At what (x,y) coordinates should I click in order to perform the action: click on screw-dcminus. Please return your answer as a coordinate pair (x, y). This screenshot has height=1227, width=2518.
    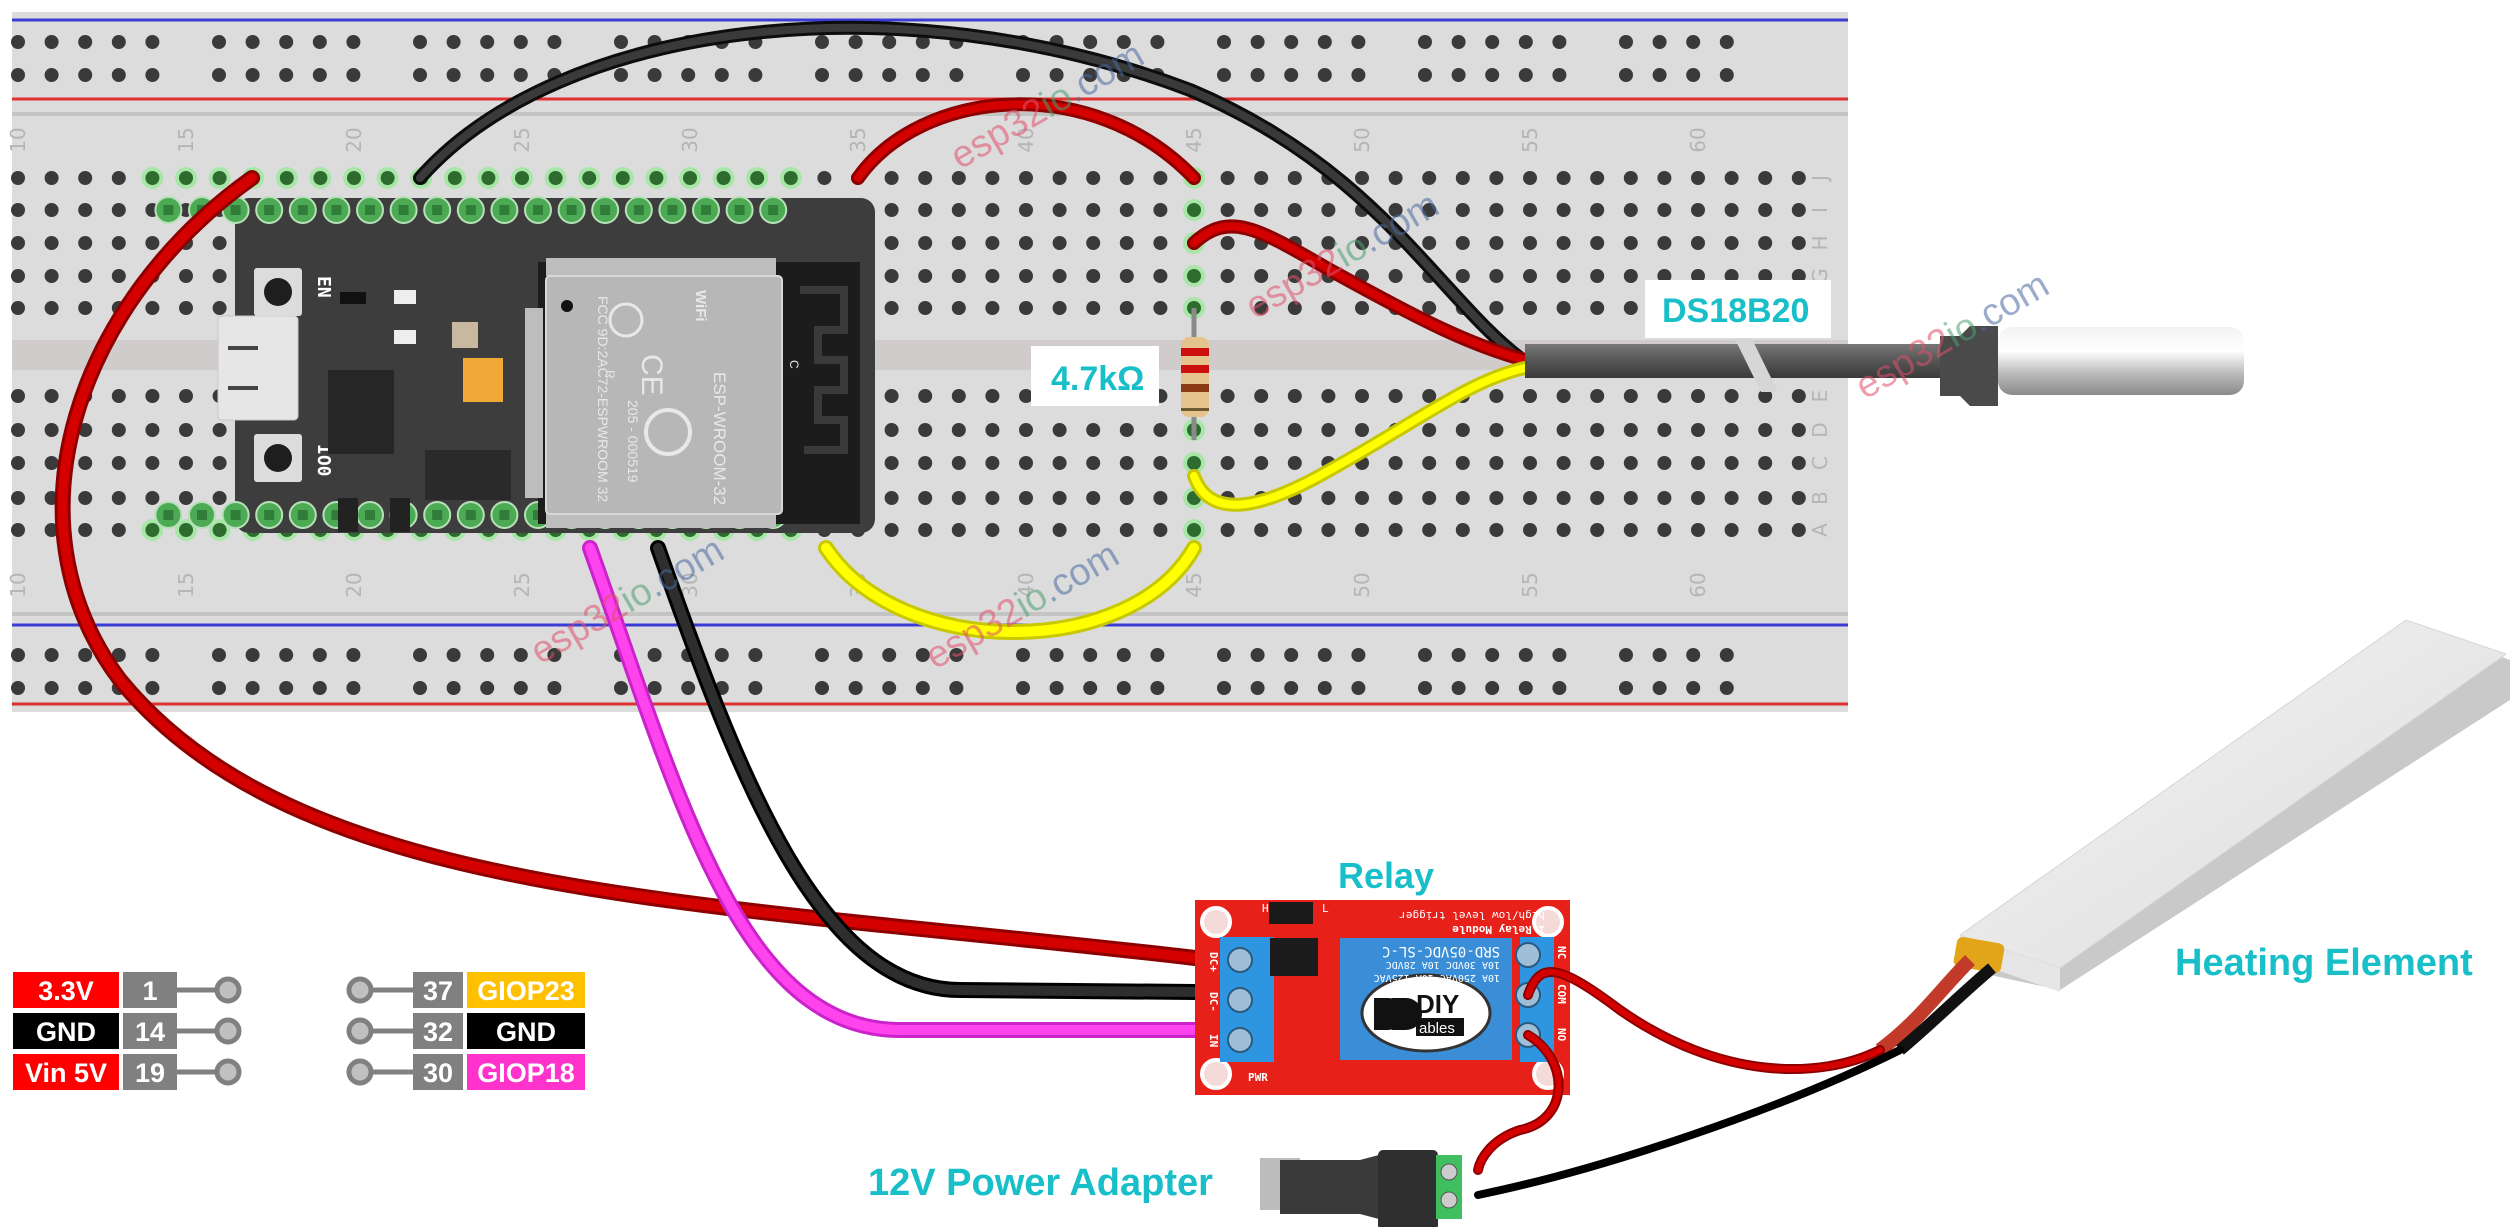
    Looking at the image, I should click on (1240, 1000).